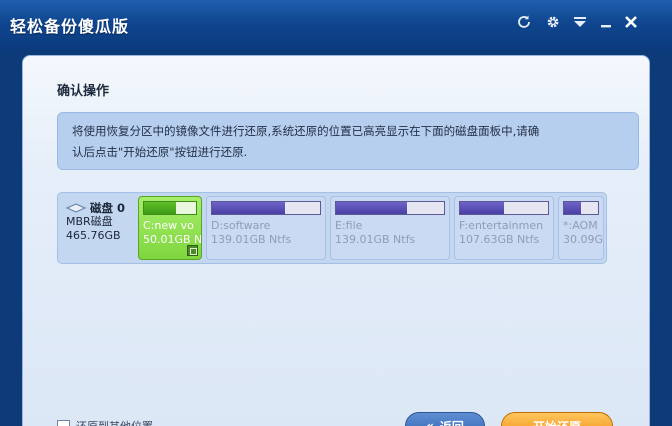 This screenshot has width=672, height=426. I want to click on disk-type: MBR磁盘, so click(89, 221).